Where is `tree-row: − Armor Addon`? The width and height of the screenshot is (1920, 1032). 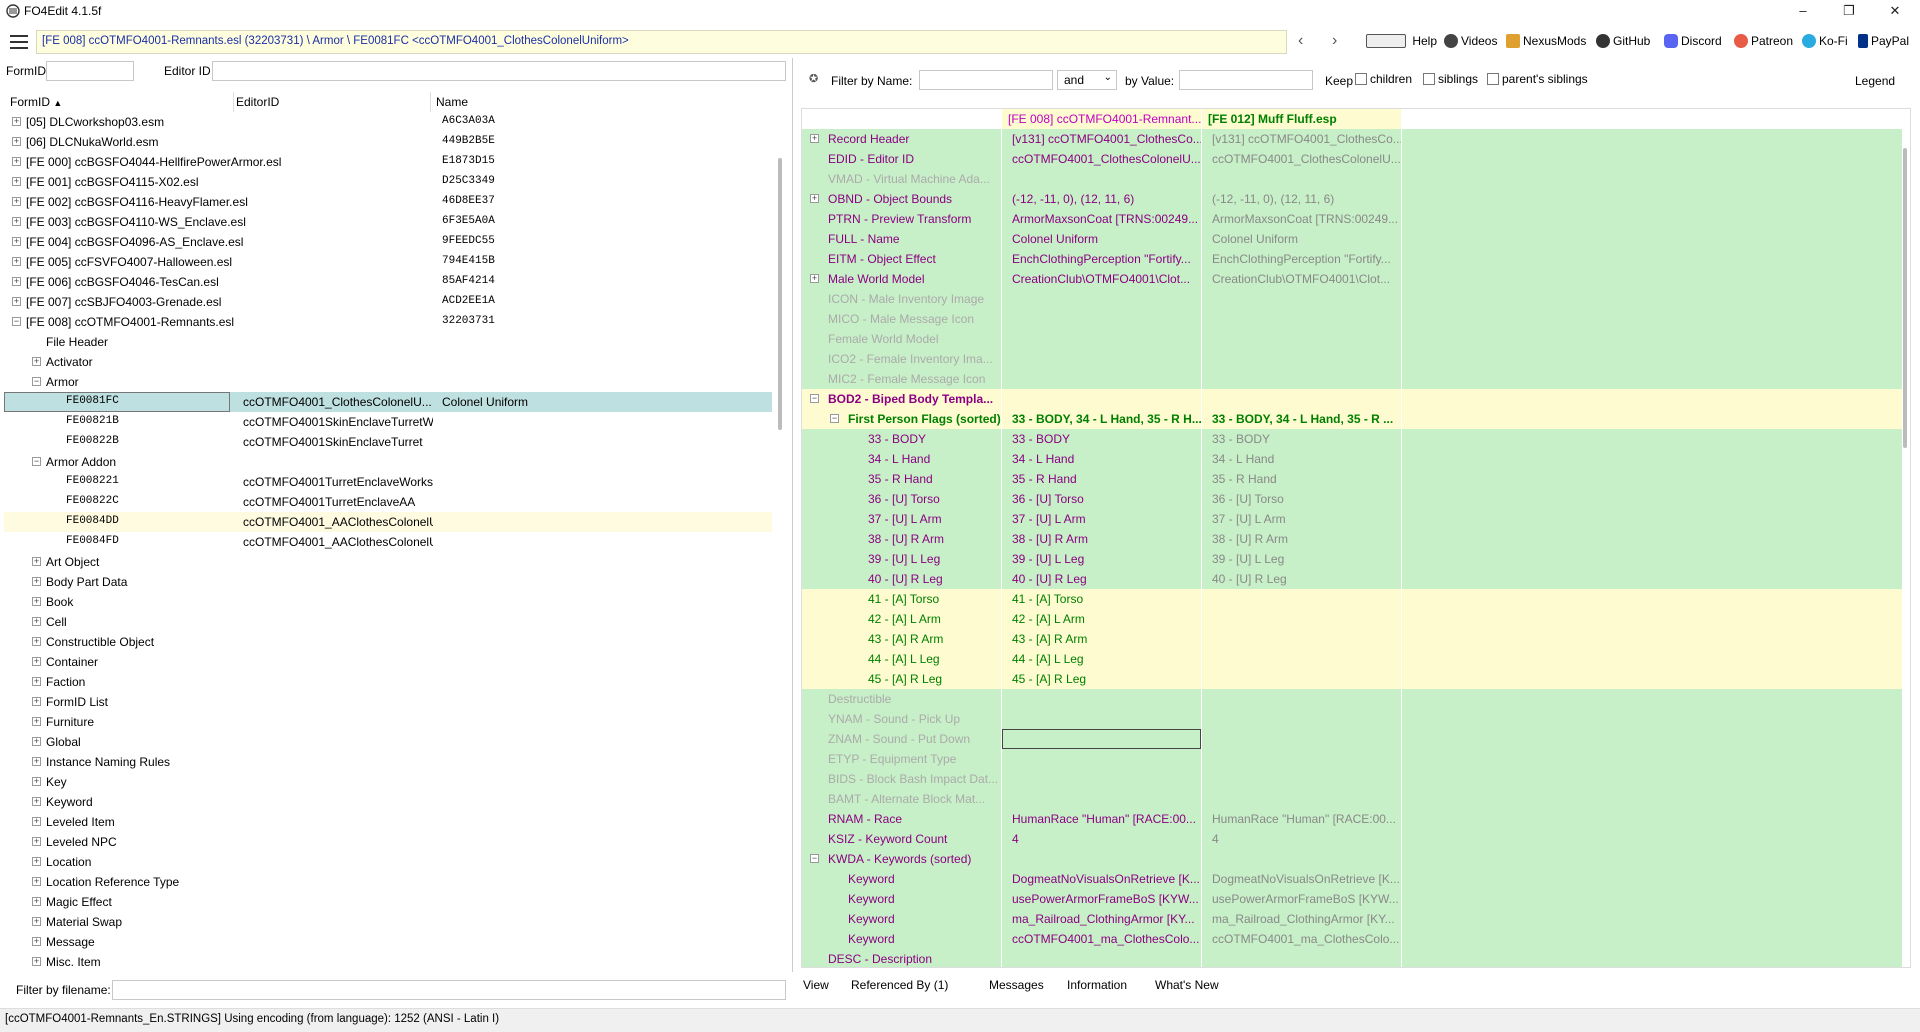 tree-row: − Armor Addon is located at coordinates (388, 462).